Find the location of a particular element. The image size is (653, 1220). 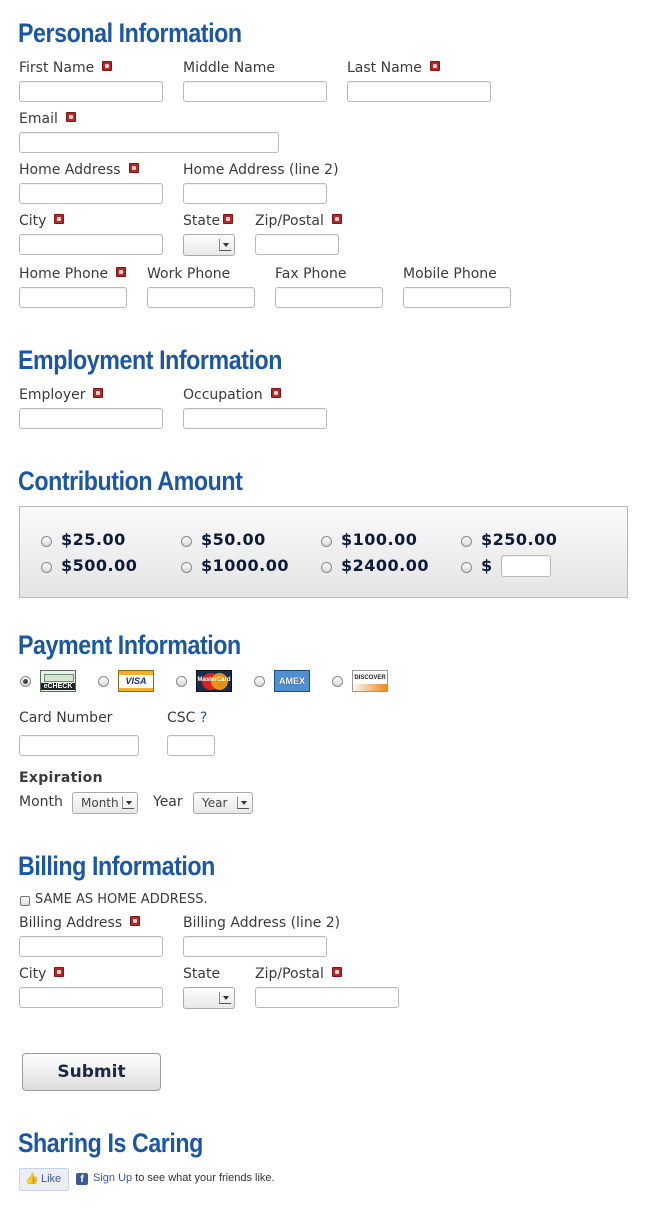

same-as-home-checkbox is located at coordinates (25, 901).